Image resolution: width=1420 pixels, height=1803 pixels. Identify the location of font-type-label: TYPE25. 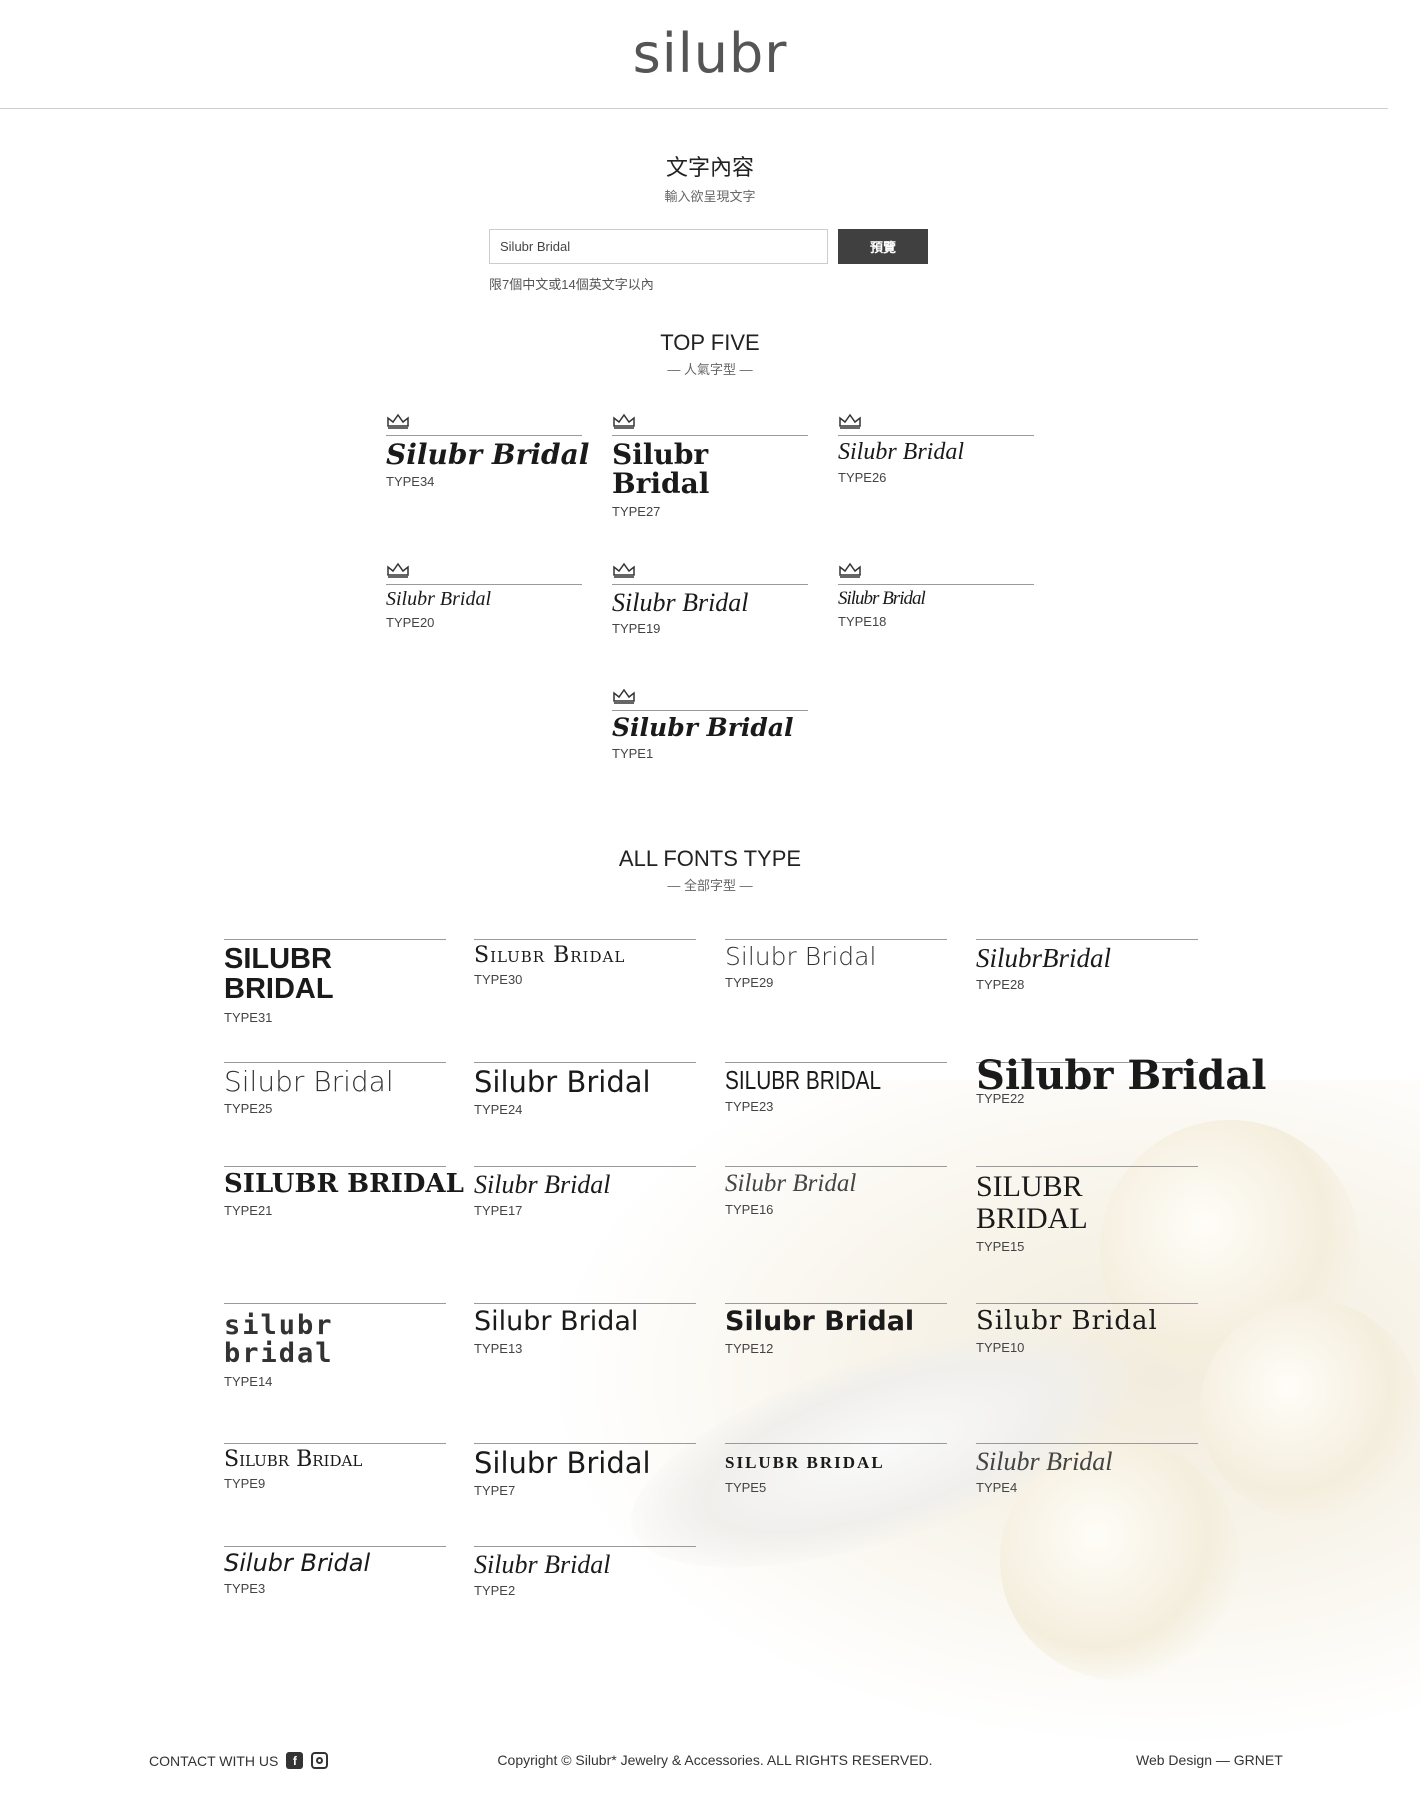
(248, 1109).